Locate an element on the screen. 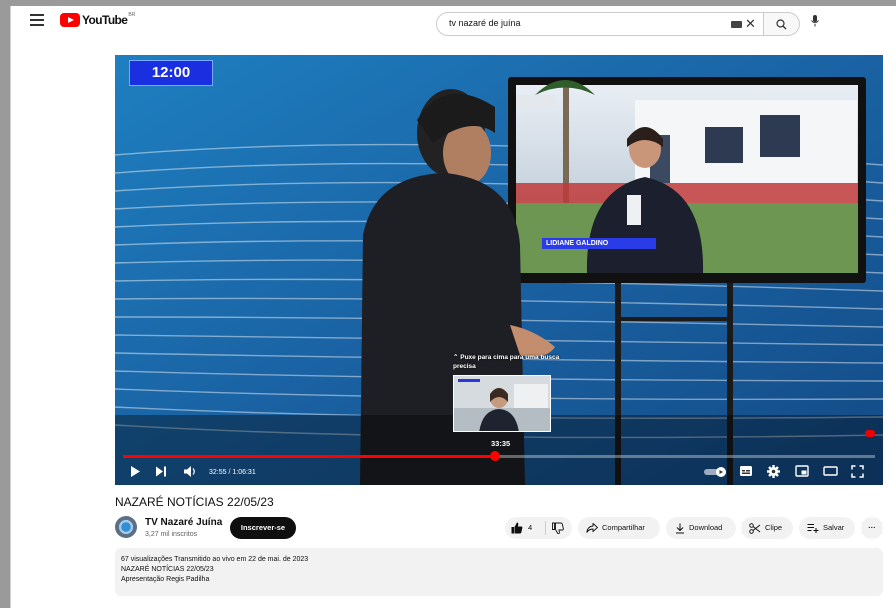  more-actions-button: ··· is located at coordinates (872, 528).